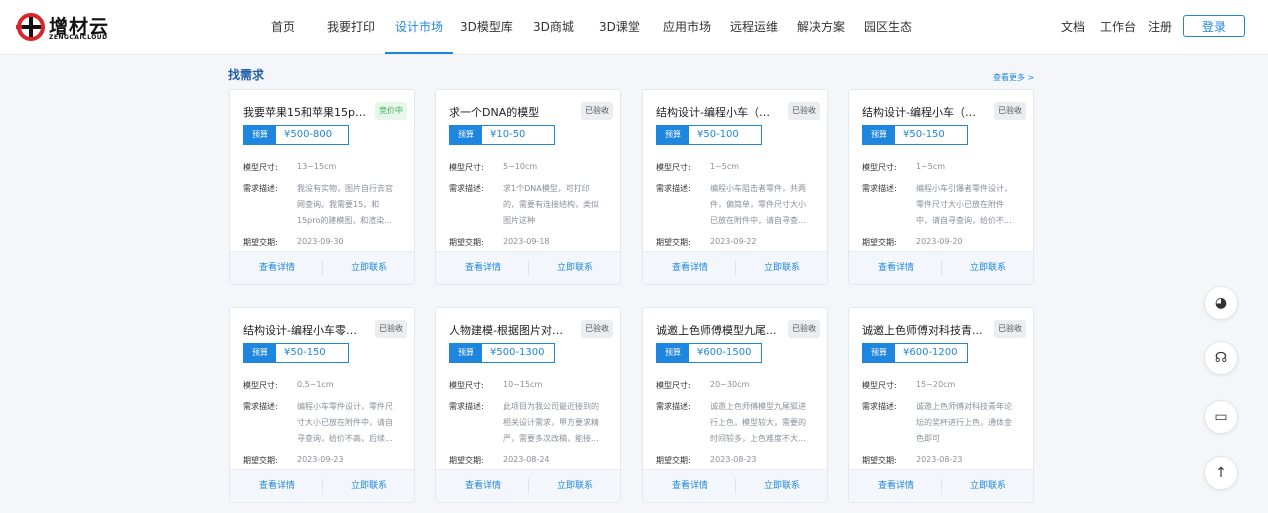  I want to click on nav-item-remote-ops: 远程运维, so click(754, 27).